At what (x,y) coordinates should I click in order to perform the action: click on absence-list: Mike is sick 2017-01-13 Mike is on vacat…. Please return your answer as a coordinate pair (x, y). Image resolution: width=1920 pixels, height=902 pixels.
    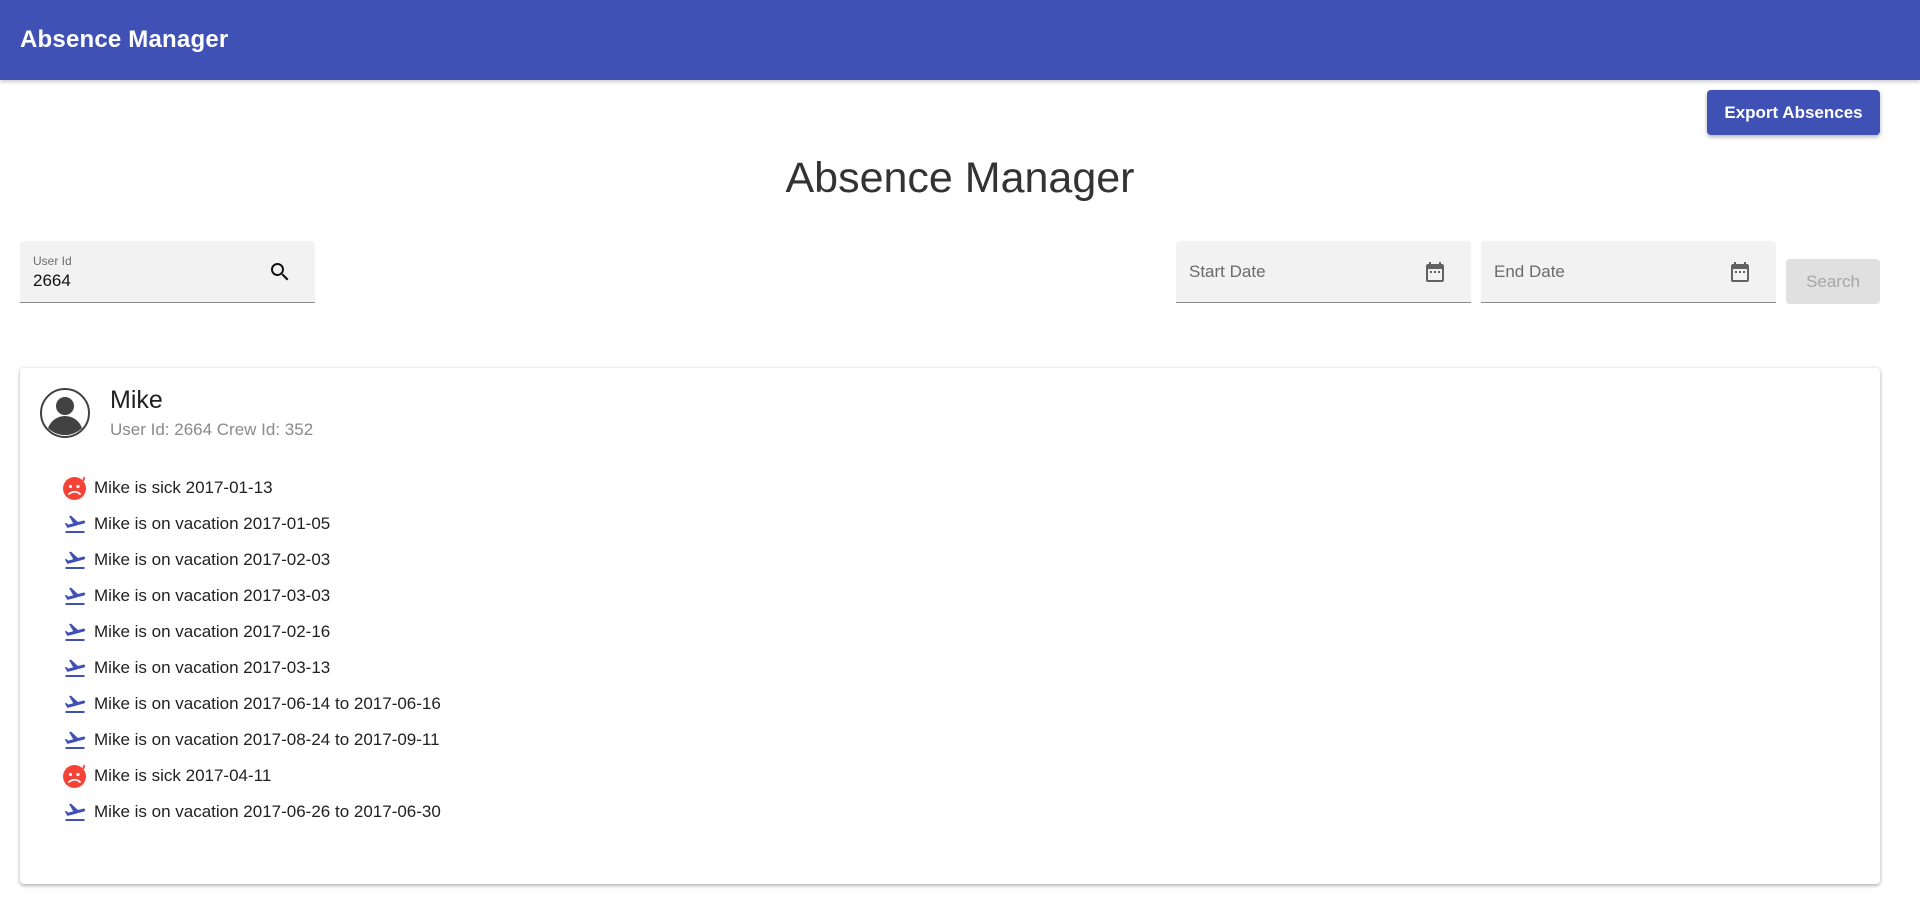
    Looking at the image, I should click on (251, 650).